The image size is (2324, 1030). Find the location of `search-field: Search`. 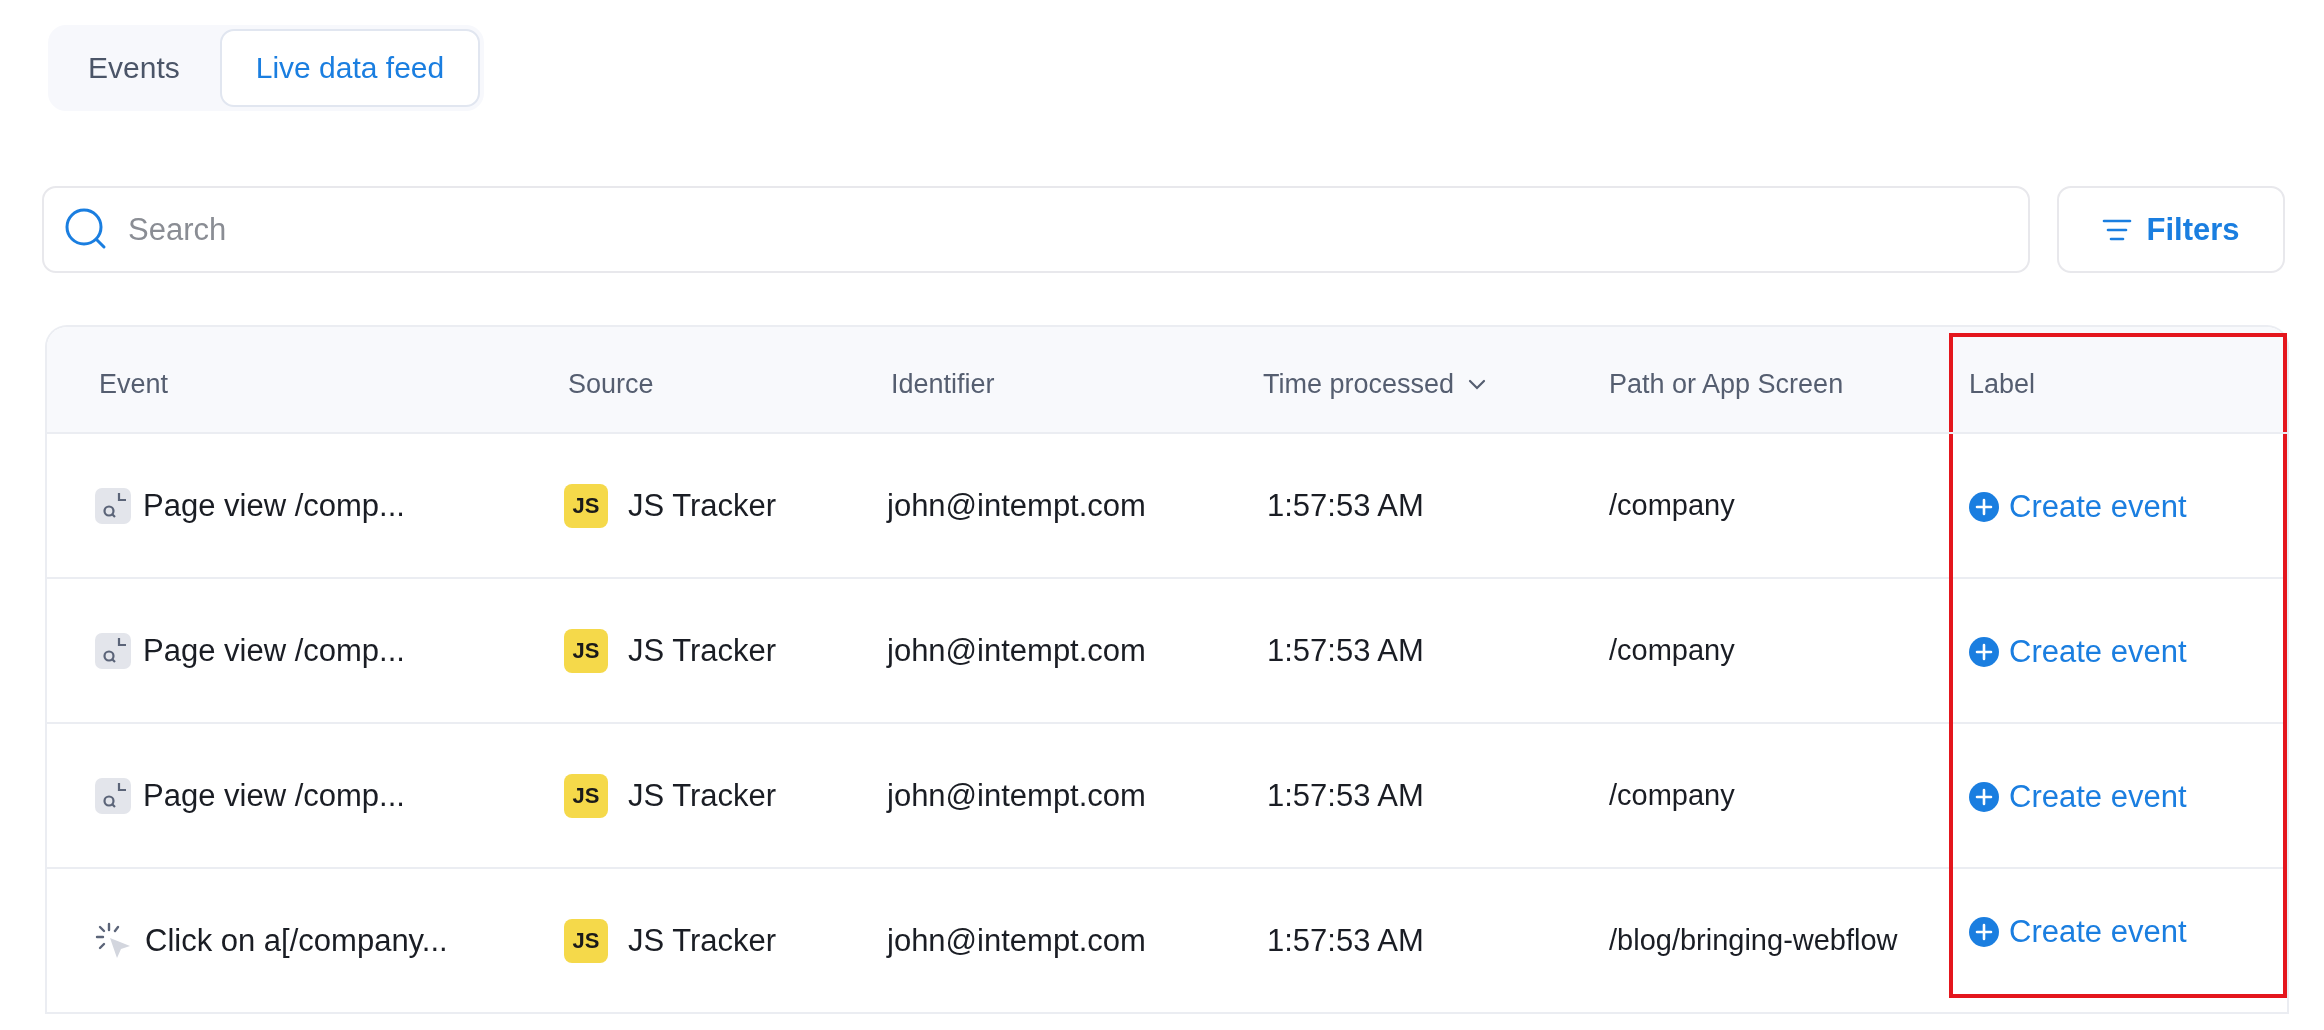

search-field: Search is located at coordinates (1036, 229).